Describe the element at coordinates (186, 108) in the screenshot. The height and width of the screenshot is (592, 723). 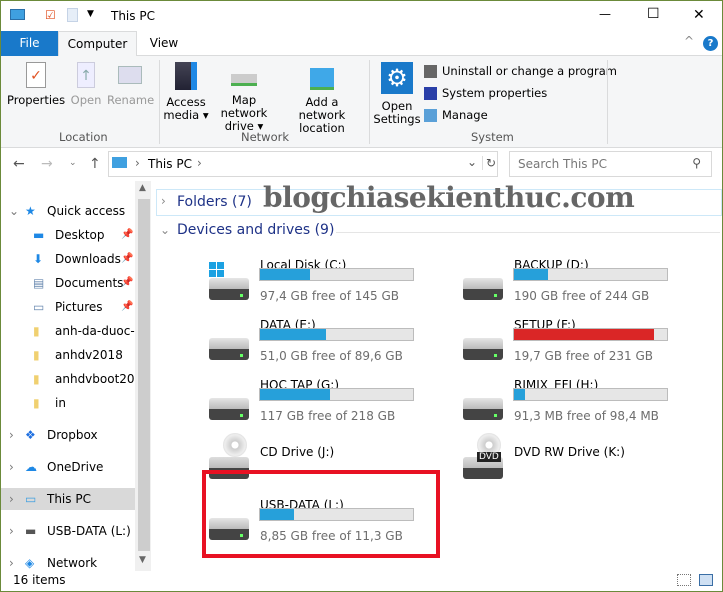
I see `access-media-label: Access media ▾` at that location.